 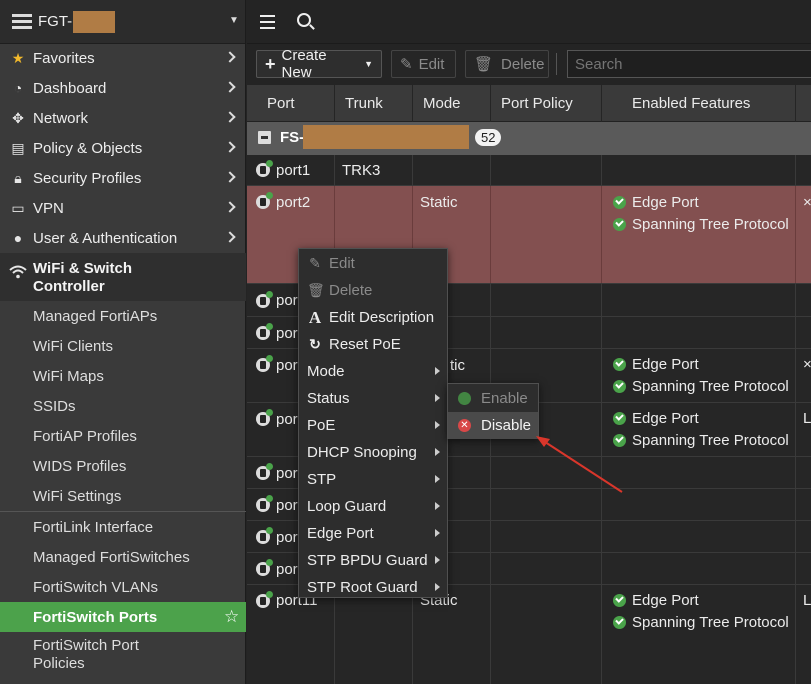 What do you see at coordinates (123, 587) in the screenshot?
I see `sidebar-item-fortiswitch-vlans: FortiSwitch VLANs` at bounding box center [123, 587].